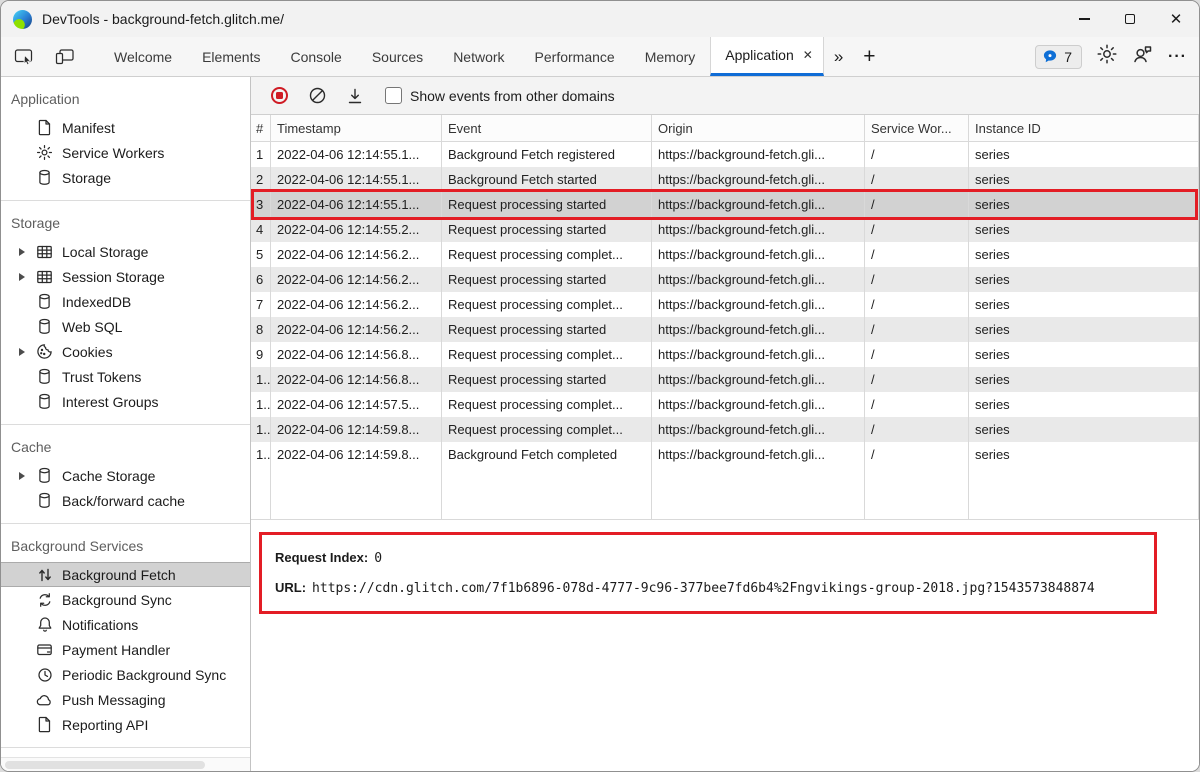 This screenshot has height=772, width=1200. Describe the element at coordinates (838, 56) in the screenshot. I see `more-tabs-button: »` at that location.